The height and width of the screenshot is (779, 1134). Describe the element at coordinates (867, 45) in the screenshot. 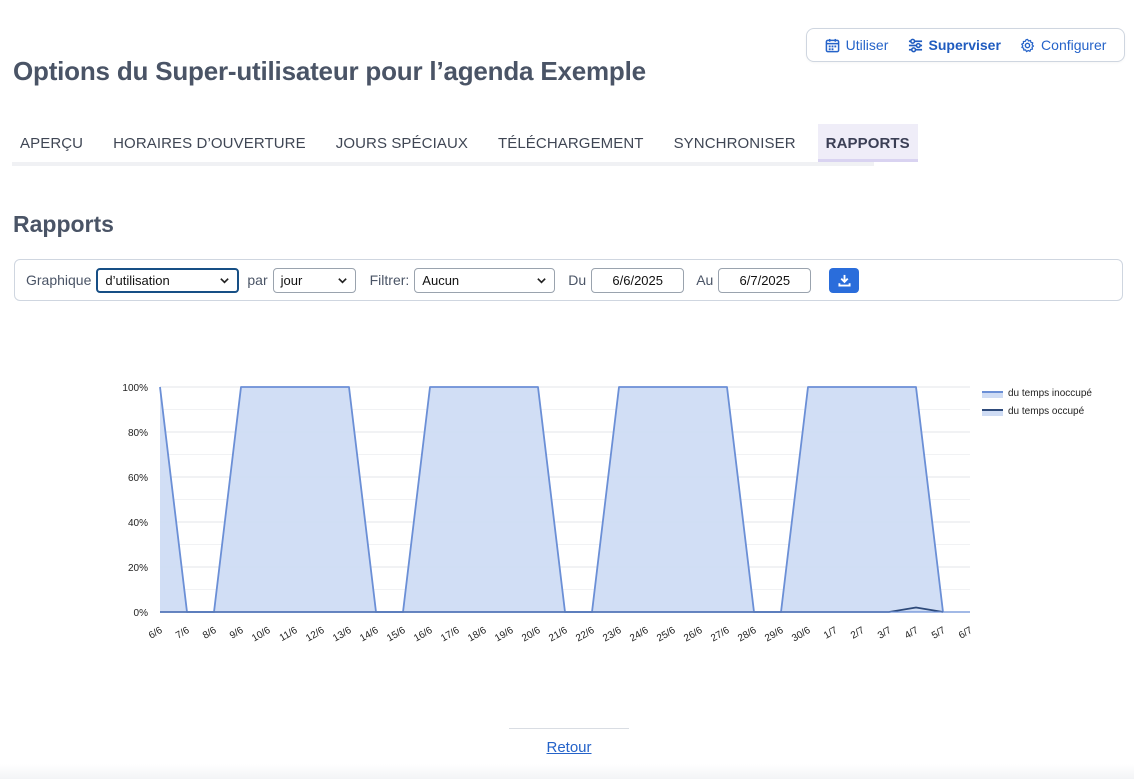

I see `nav-utiliser-label: Utiliser` at that location.